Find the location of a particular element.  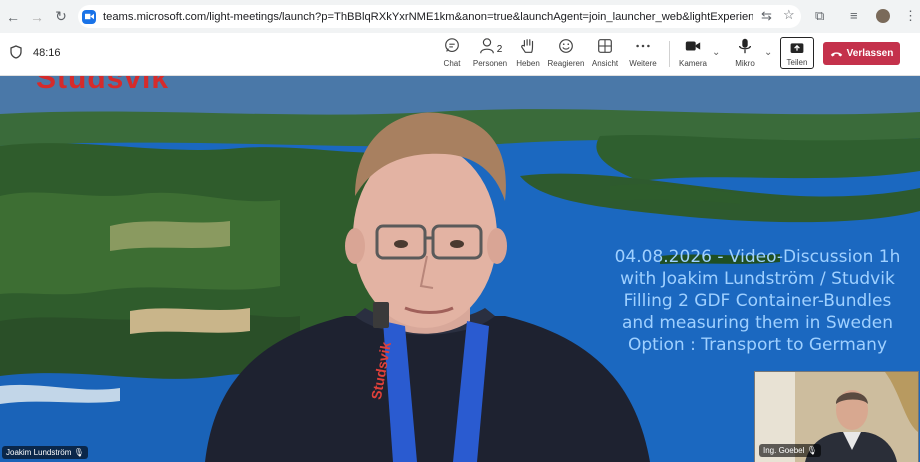

react-label: Reagieren is located at coordinates (566, 63).